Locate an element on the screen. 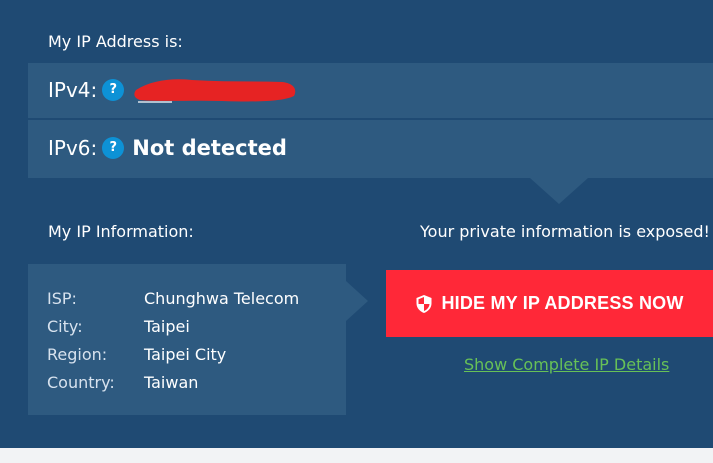  ipv4-box: IPv4: ? is located at coordinates (370, 90).